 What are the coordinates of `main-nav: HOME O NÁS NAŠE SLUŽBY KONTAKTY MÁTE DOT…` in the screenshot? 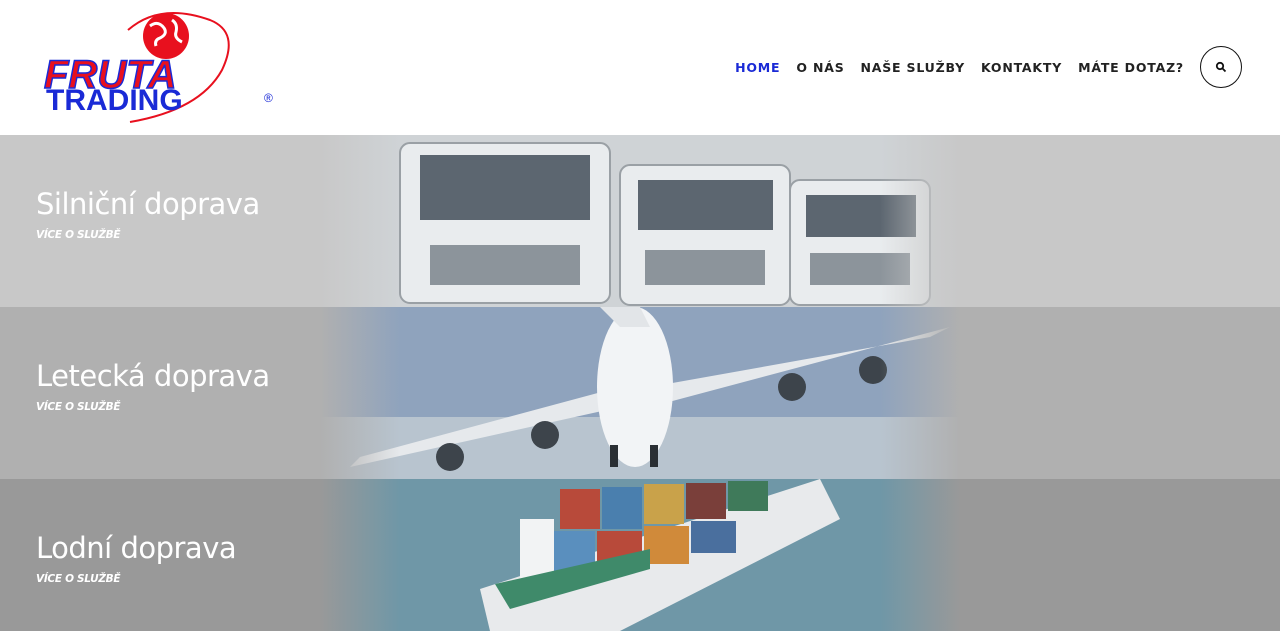 It's located at (951, 67).